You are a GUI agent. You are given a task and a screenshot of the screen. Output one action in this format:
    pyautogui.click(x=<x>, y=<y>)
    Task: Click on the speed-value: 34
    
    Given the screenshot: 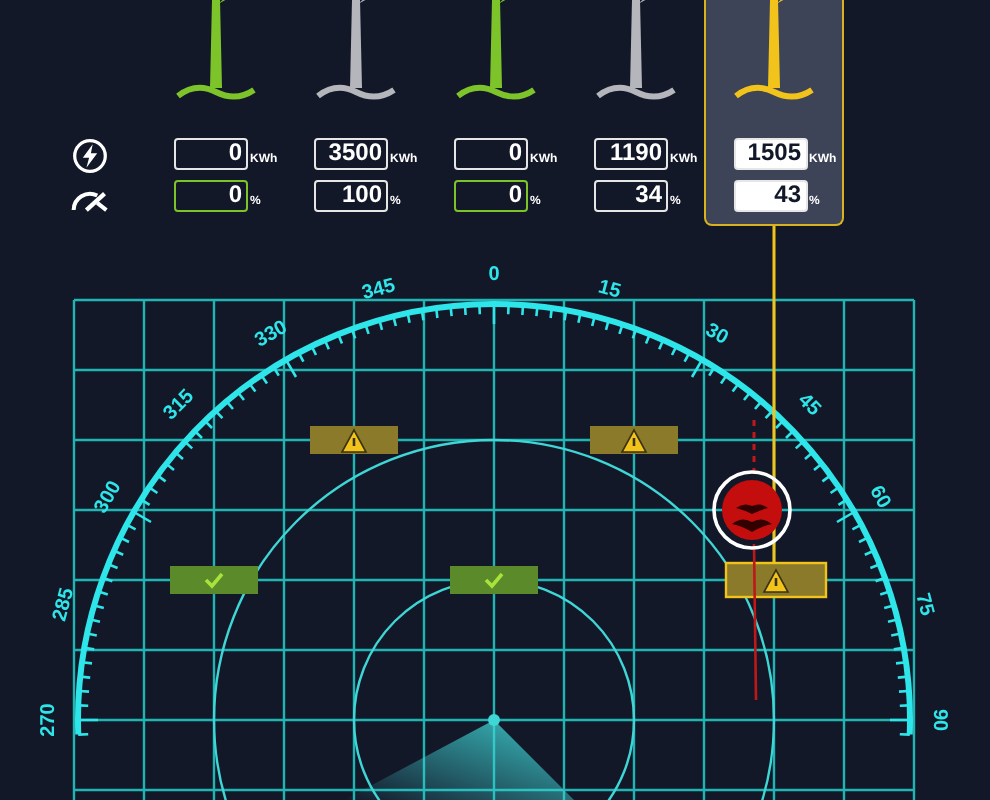 What is the action you would take?
    pyautogui.click(x=631, y=196)
    